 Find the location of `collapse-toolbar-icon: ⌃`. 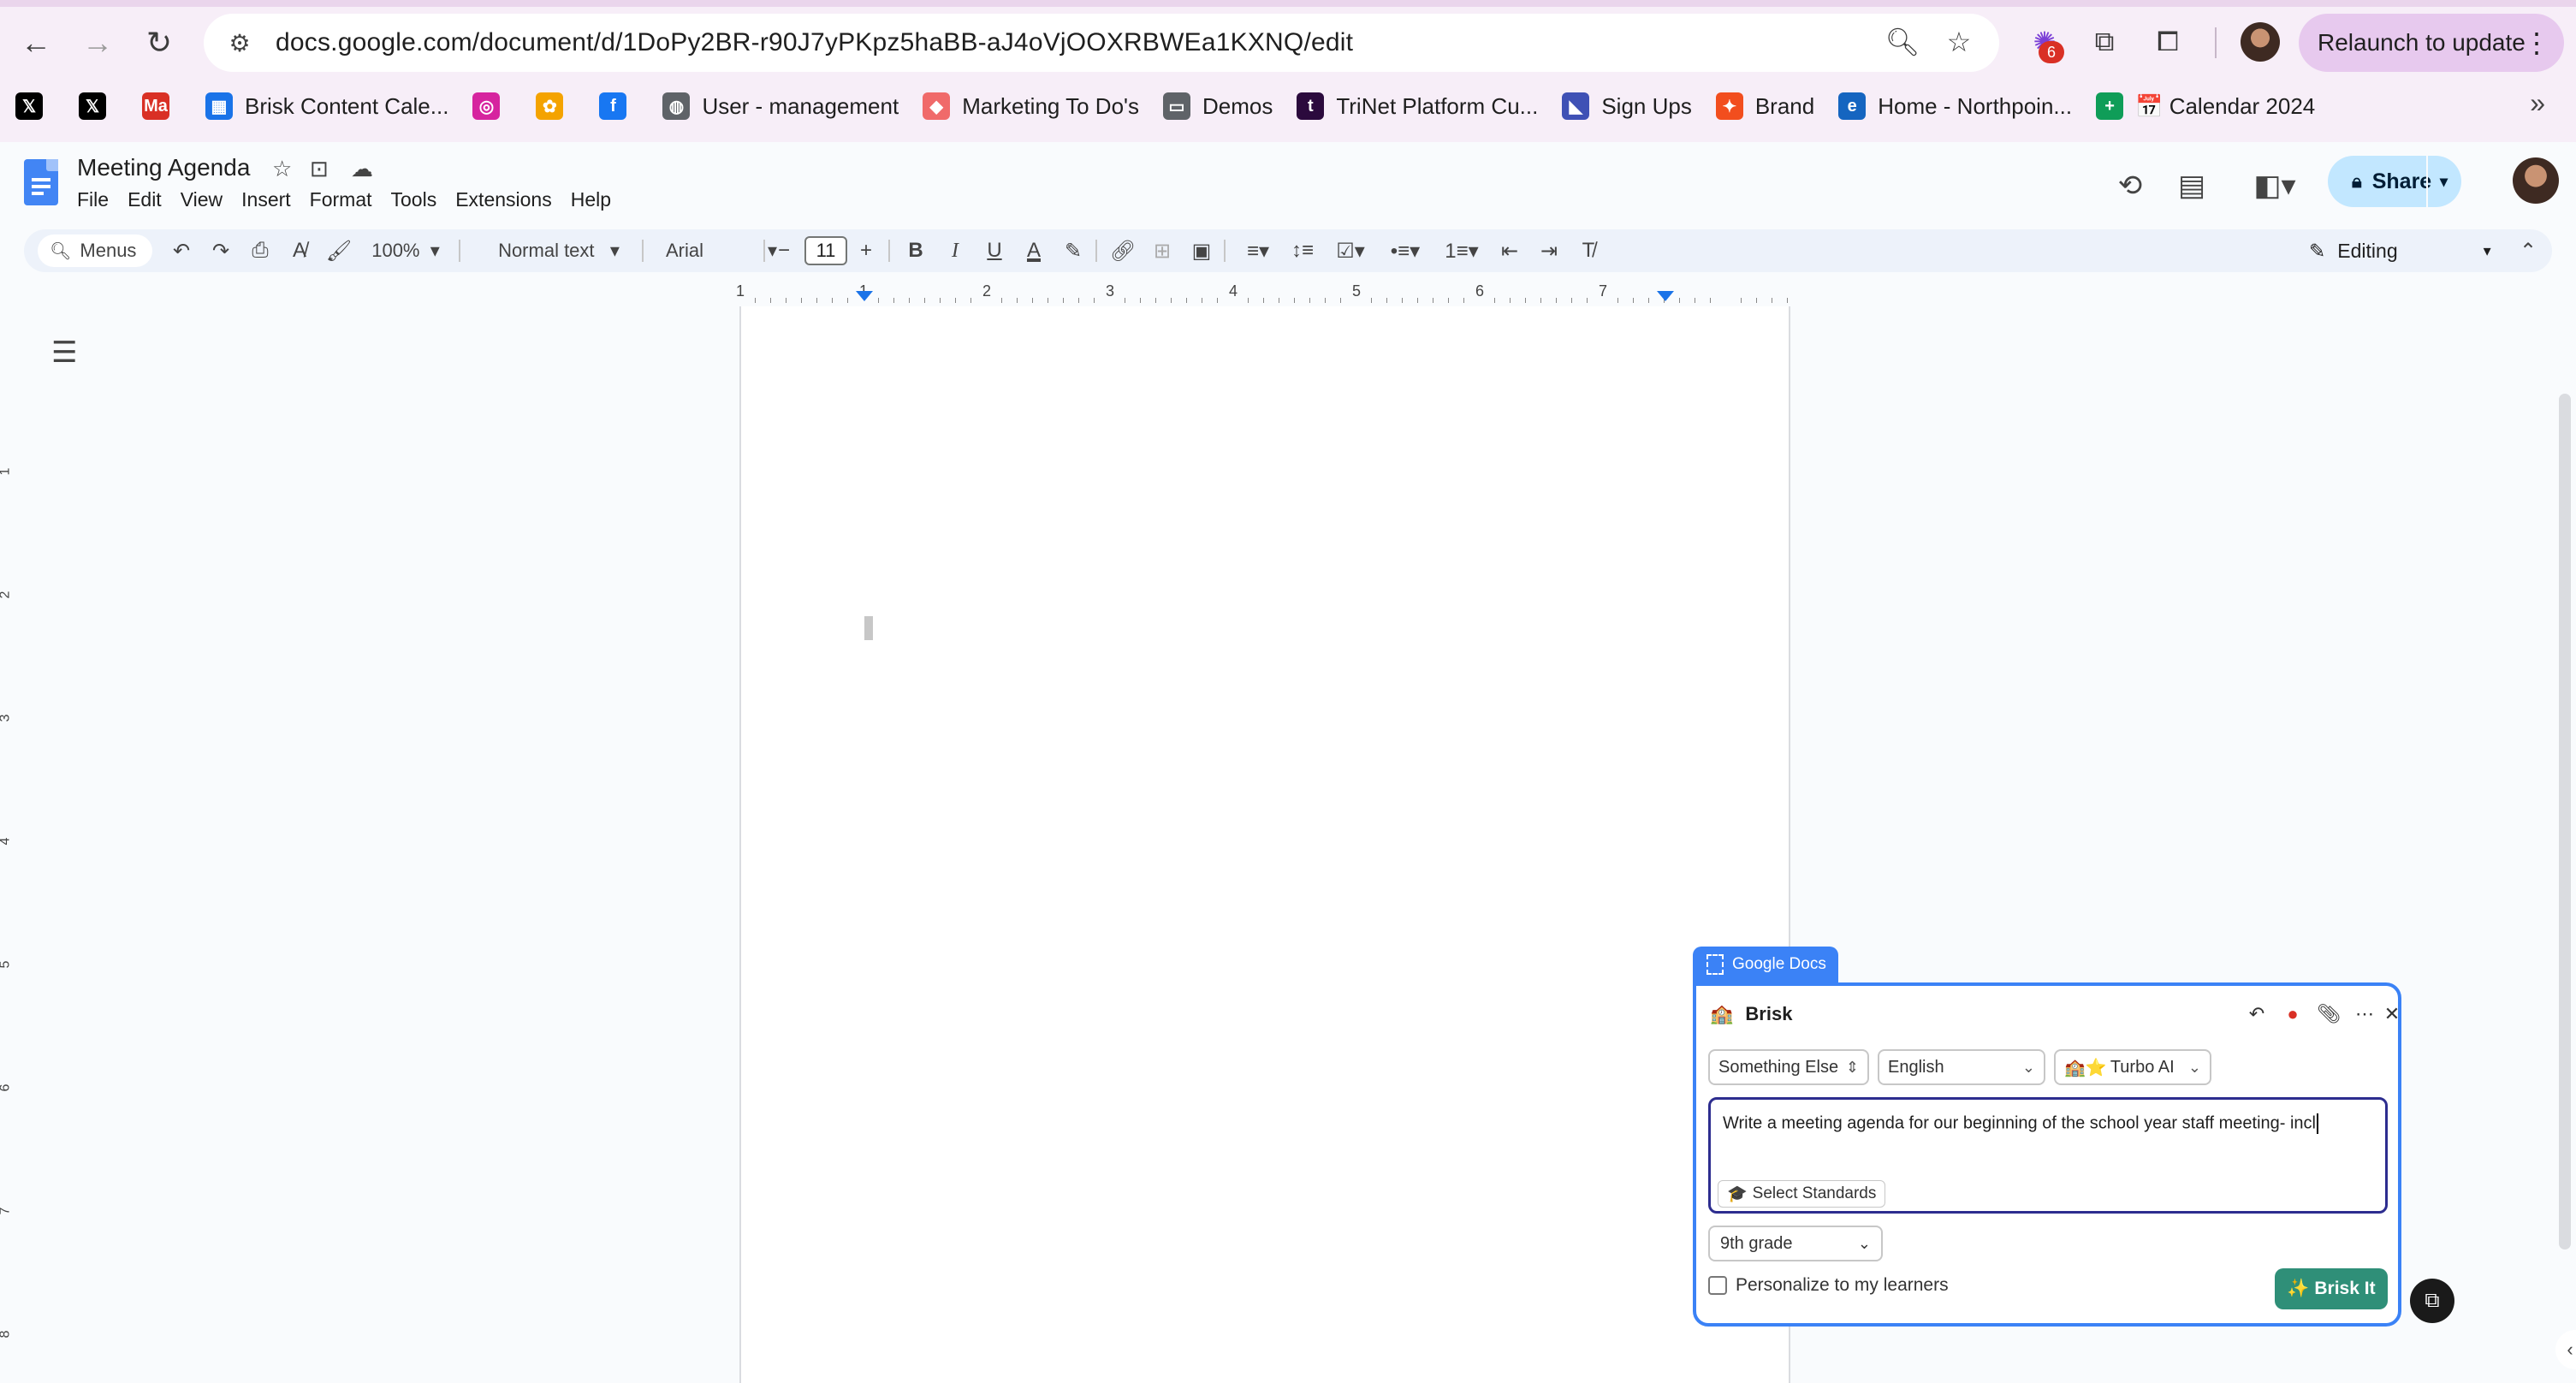

collapse-toolbar-icon: ⌃ is located at coordinates (2528, 250).